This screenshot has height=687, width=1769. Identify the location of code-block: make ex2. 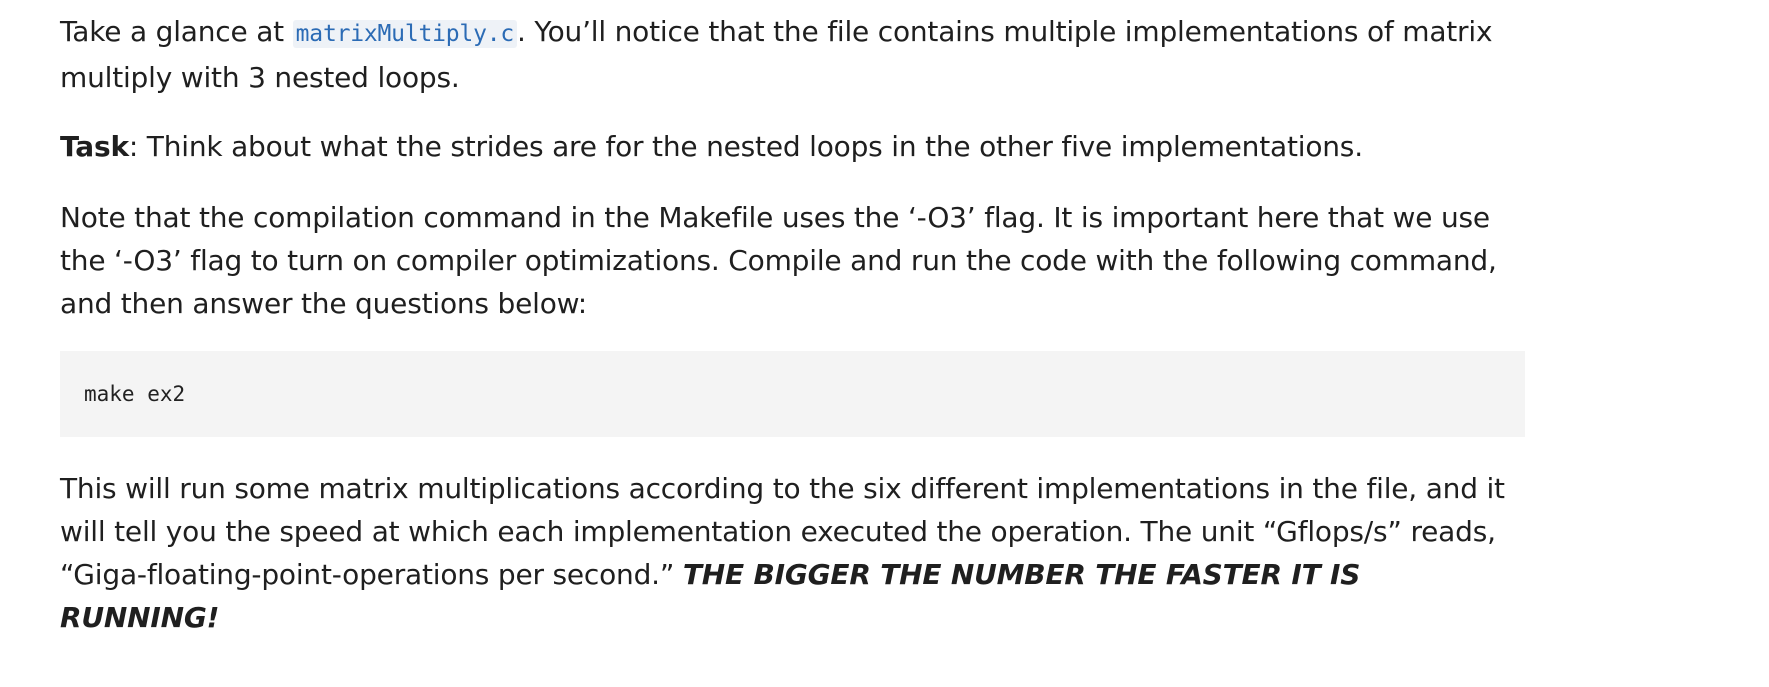
(792, 394).